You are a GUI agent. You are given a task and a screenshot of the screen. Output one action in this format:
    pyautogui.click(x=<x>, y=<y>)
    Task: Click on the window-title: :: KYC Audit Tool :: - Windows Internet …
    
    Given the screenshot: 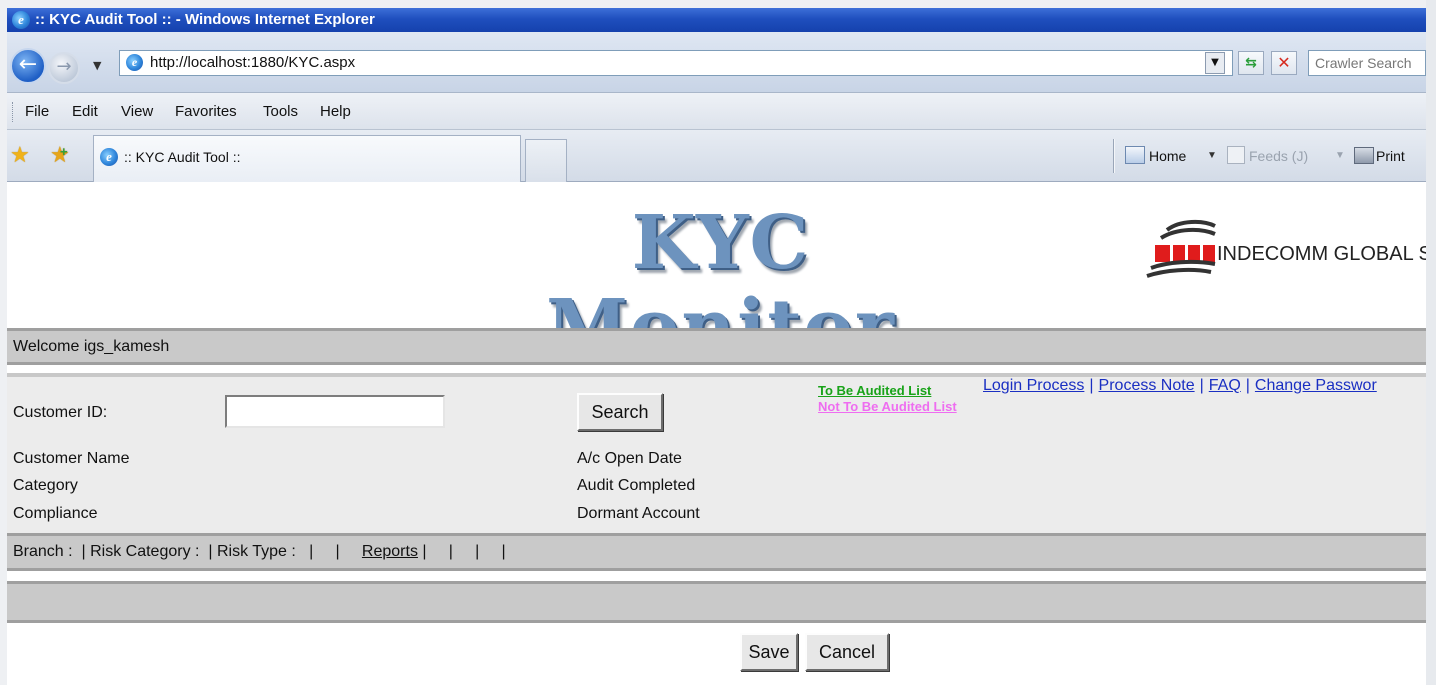 What is the action you would take?
    pyautogui.click(x=205, y=19)
    